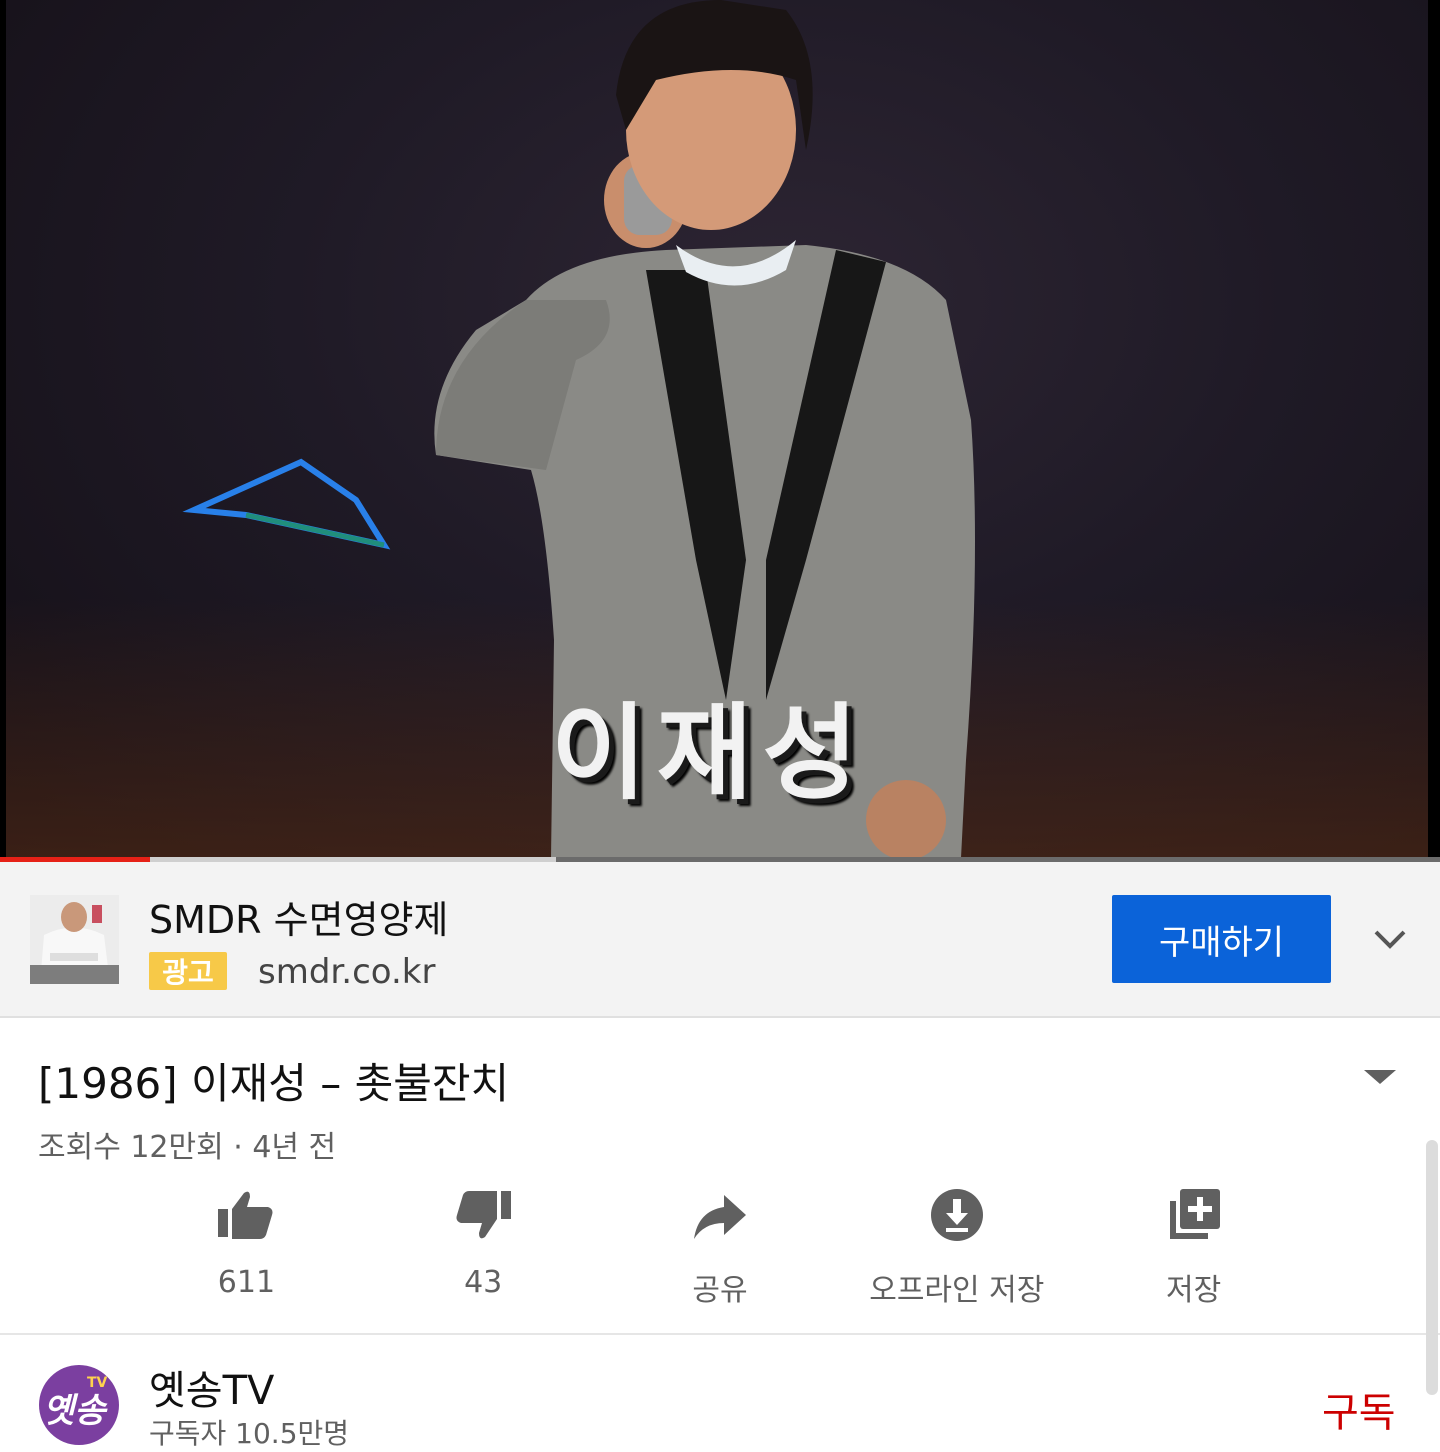  What do you see at coordinates (1390, 940) in the screenshot?
I see `chevron-down-icon` at bounding box center [1390, 940].